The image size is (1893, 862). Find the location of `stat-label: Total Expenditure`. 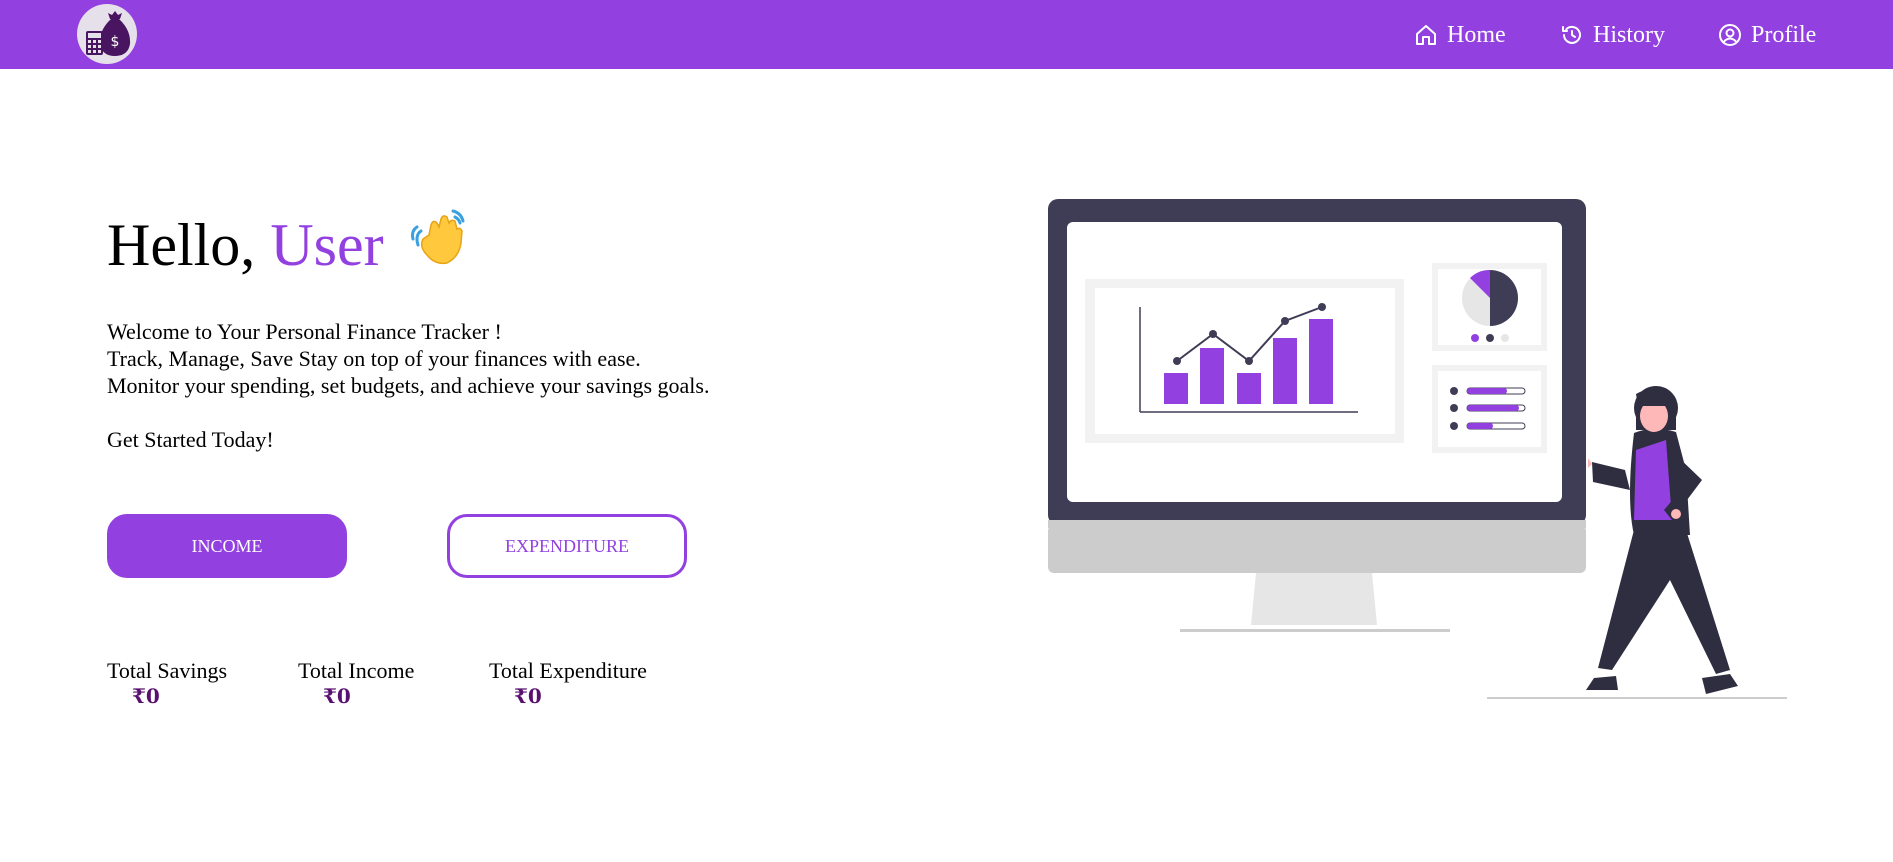

stat-label: Total Expenditure is located at coordinates (568, 670).